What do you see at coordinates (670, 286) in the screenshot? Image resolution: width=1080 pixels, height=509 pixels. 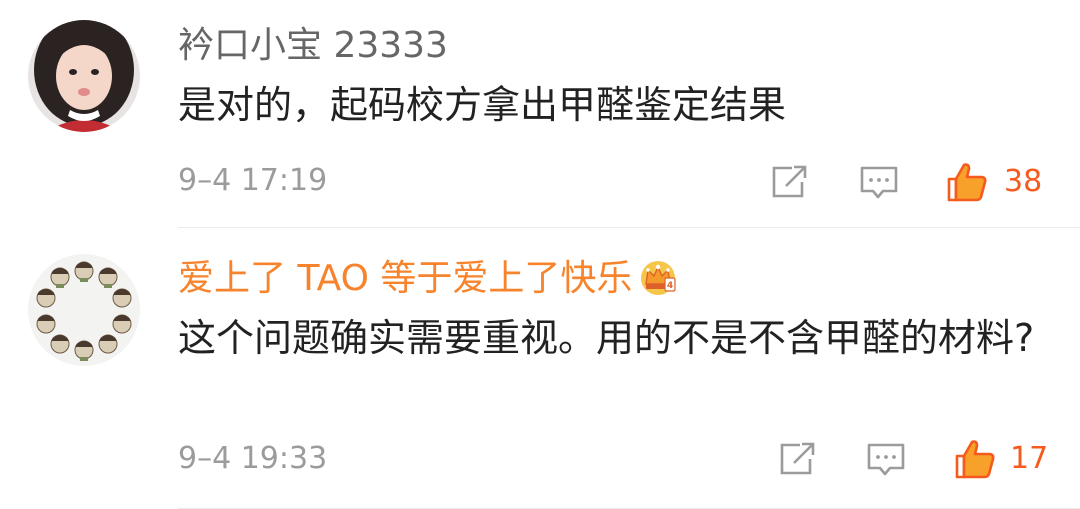 I see `svg-text: 4` at bounding box center [670, 286].